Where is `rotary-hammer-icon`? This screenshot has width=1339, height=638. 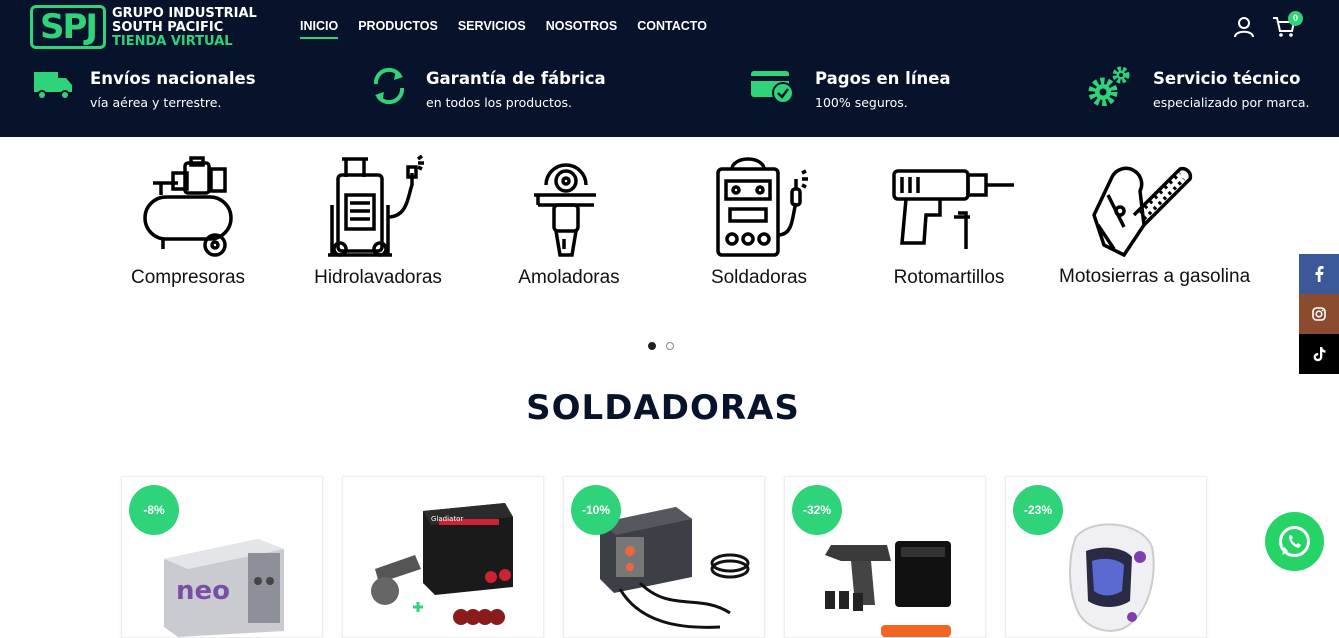
rotary-hammer-icon is located at coordinates (953, 209).